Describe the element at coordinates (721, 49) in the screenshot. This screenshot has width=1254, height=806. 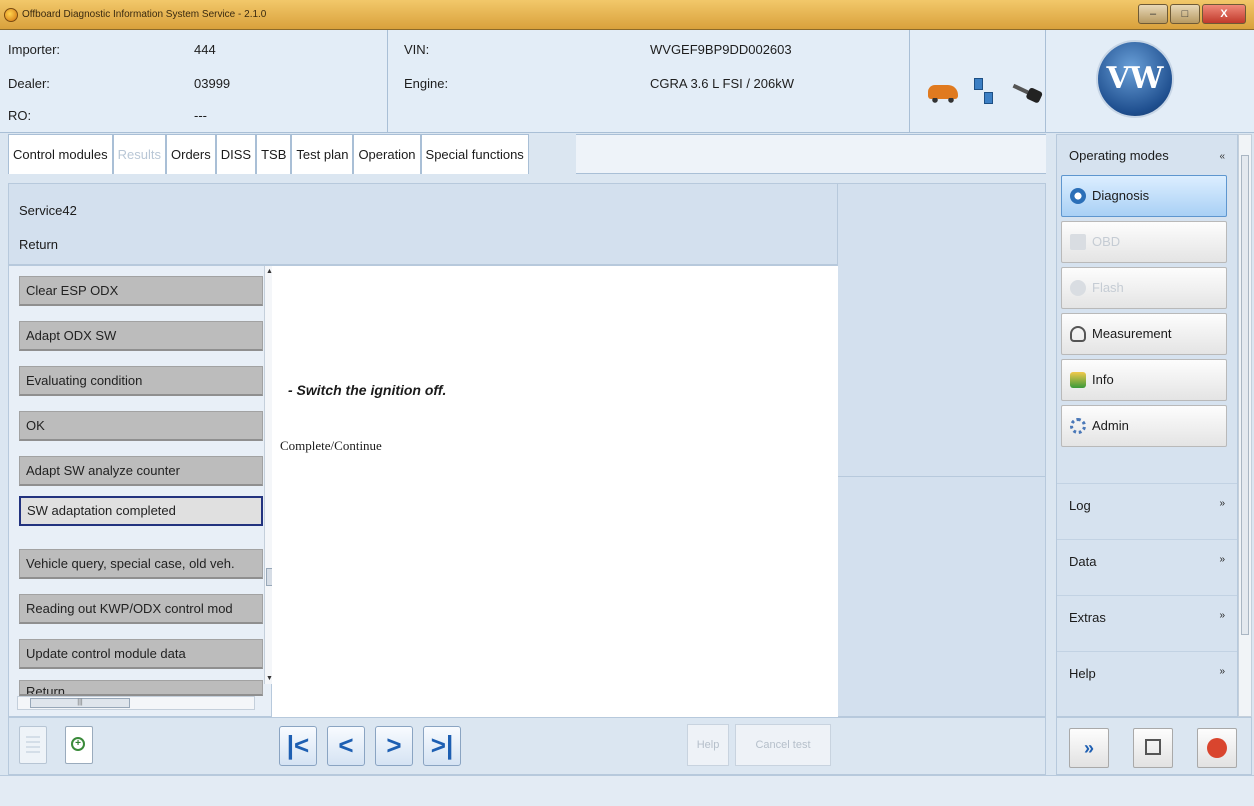
I see `vin-value: WVGEF9BP9DD002603` at that location.